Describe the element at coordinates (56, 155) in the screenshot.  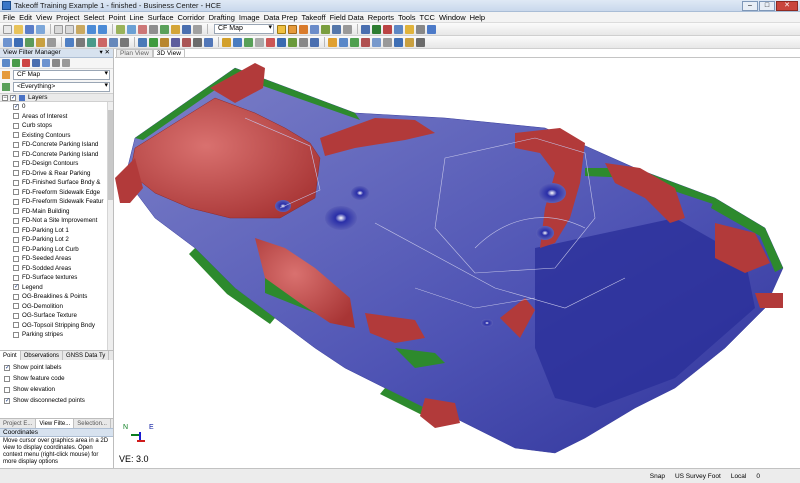
I see `layer-row: FD-Concrete Parking Island` at that location.